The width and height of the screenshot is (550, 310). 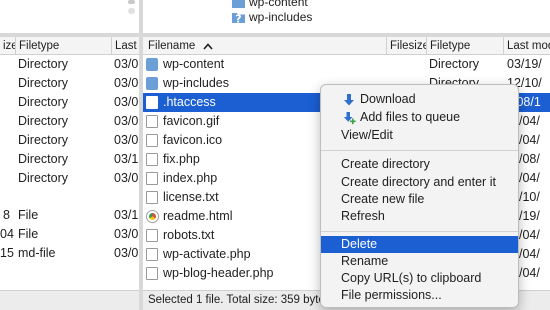 What do you see at coordinates (7, 234) in the screenshot?
I see `row-filesize: 04` at bounding box center [7, 234].